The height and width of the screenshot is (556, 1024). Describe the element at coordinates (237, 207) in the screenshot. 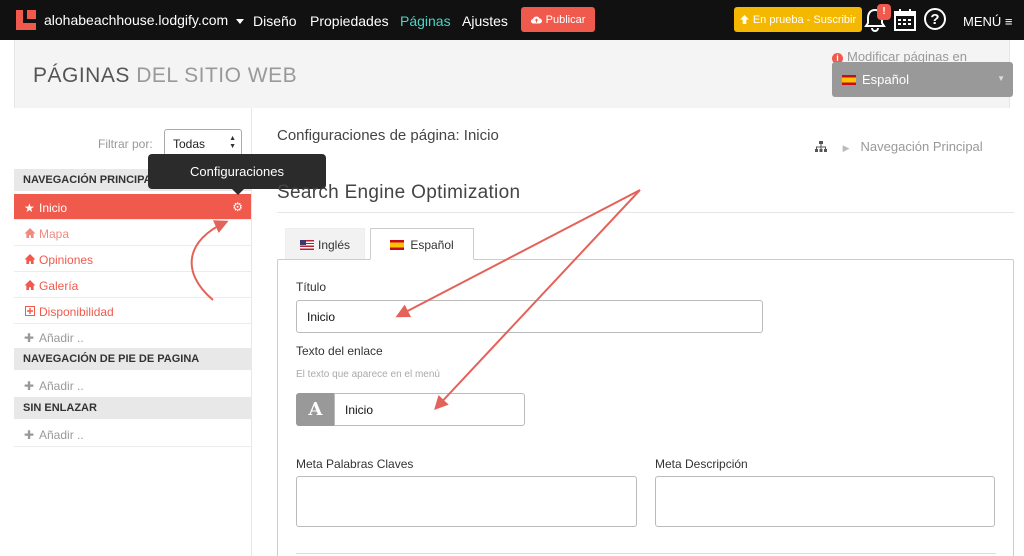

I see `gear-icon: ⚙` at that location.